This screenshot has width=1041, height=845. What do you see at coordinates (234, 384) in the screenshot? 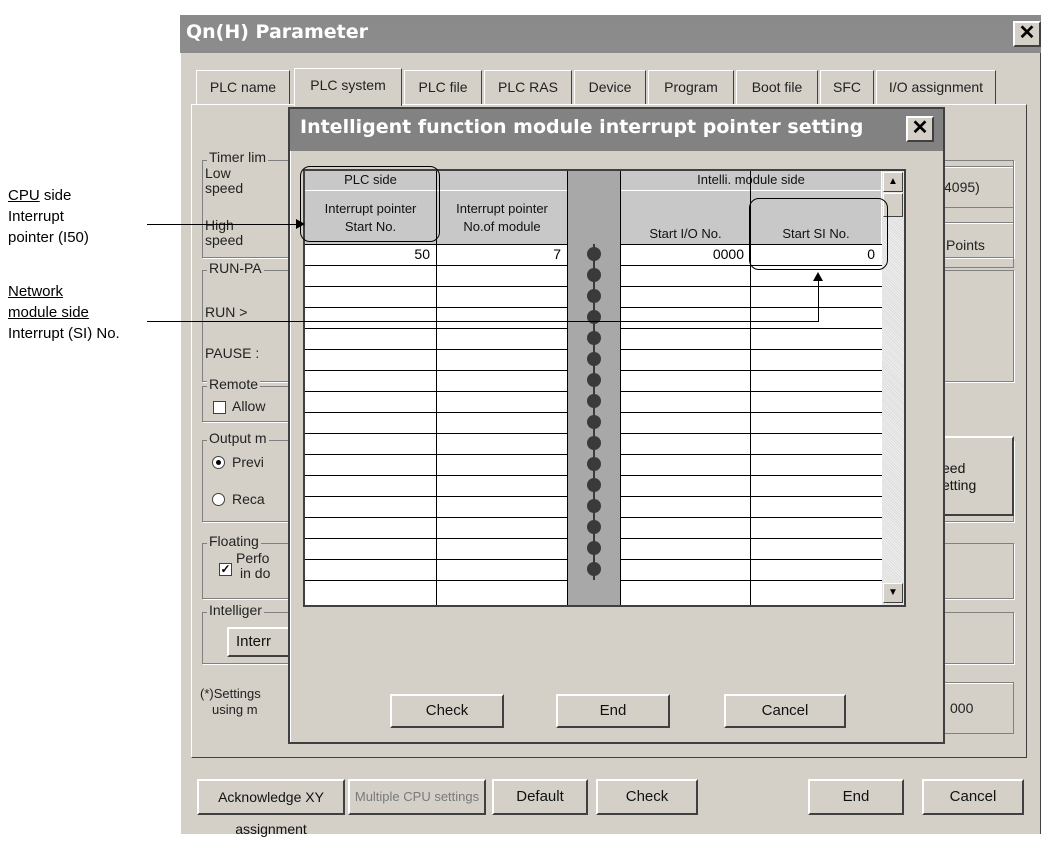
I see `remote-group-label: Remote` at bounding box center [234, 384].